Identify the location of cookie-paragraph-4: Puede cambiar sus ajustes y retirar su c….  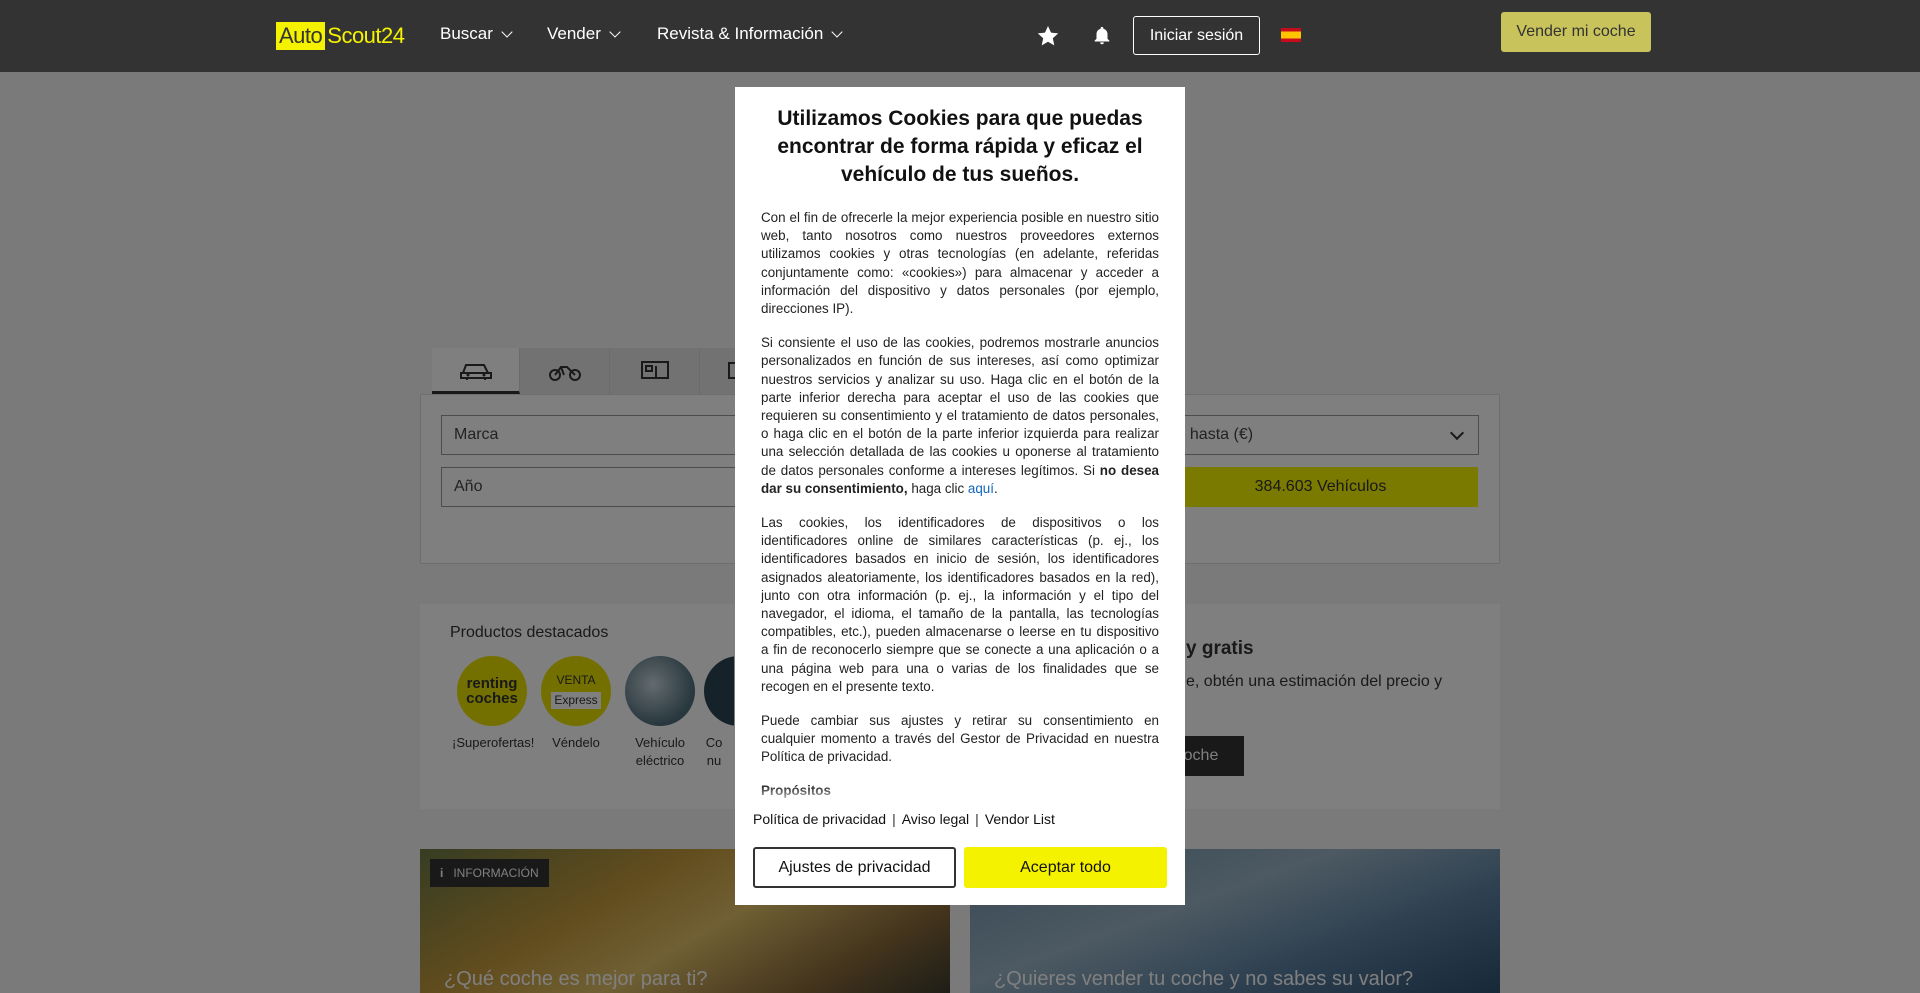
(960, 739).